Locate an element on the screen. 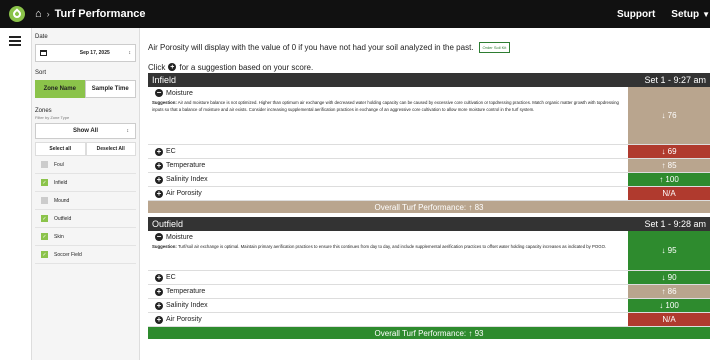 The image size is (710, 360). page-title: Turf Performance is located at coordinates (100, 14).